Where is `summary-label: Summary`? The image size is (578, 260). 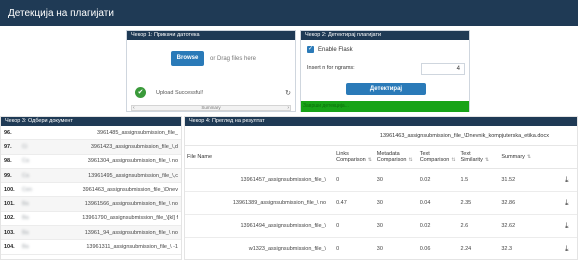
summary-label: Summary is located at coordinates (211, 107).